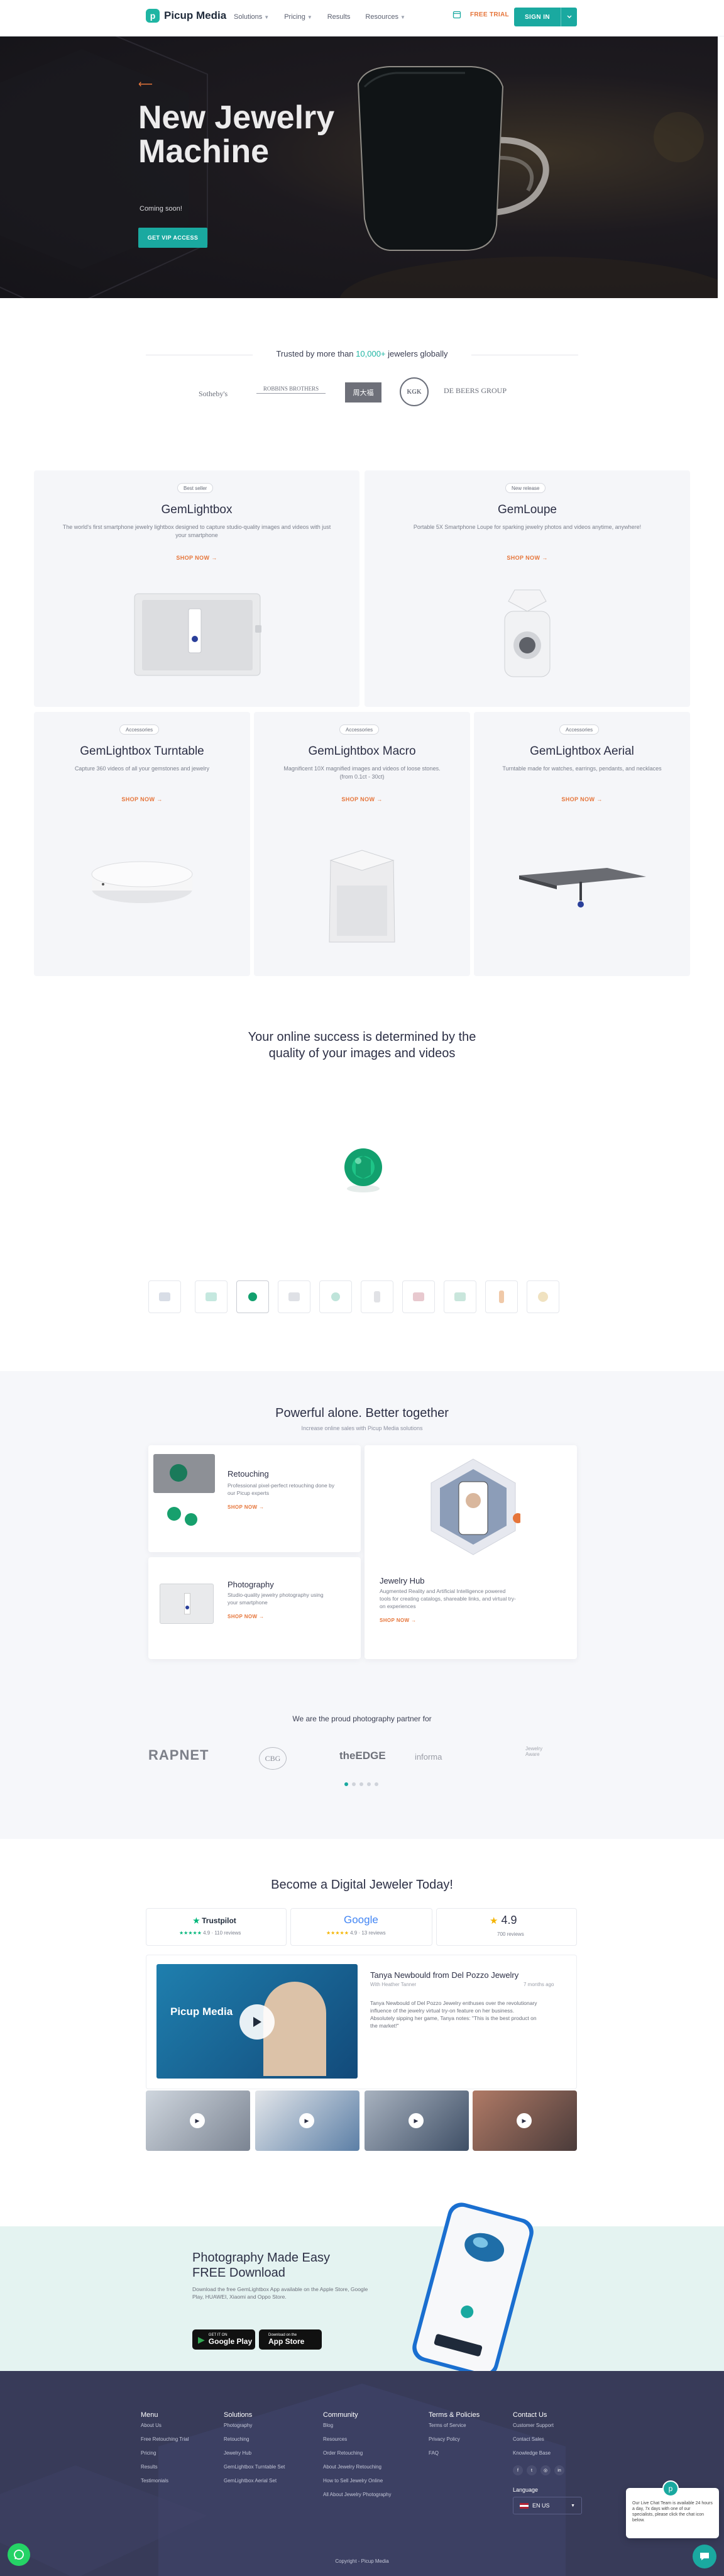 Image resolution: width=724 pixels, height=2576 pixels. Describe the element at coordinates (190, 1933) in the screenshot. I see `stars-icon: ★★★★★` at that location.